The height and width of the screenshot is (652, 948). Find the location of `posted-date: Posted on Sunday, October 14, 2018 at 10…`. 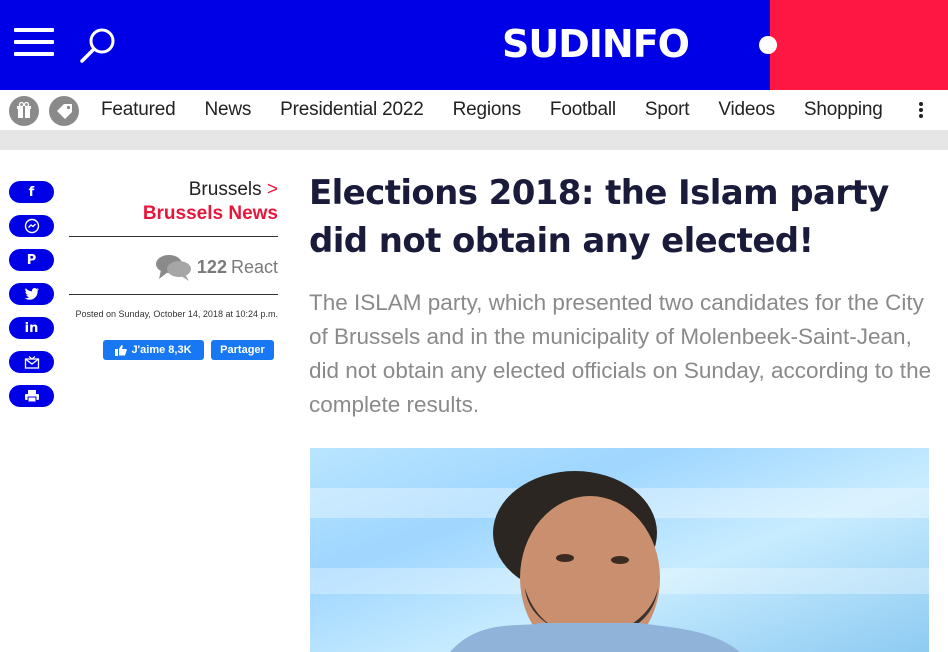

posted-date: Posted on Sunday, October 14, 2018 at 10… is located at coordinates (176, 314).